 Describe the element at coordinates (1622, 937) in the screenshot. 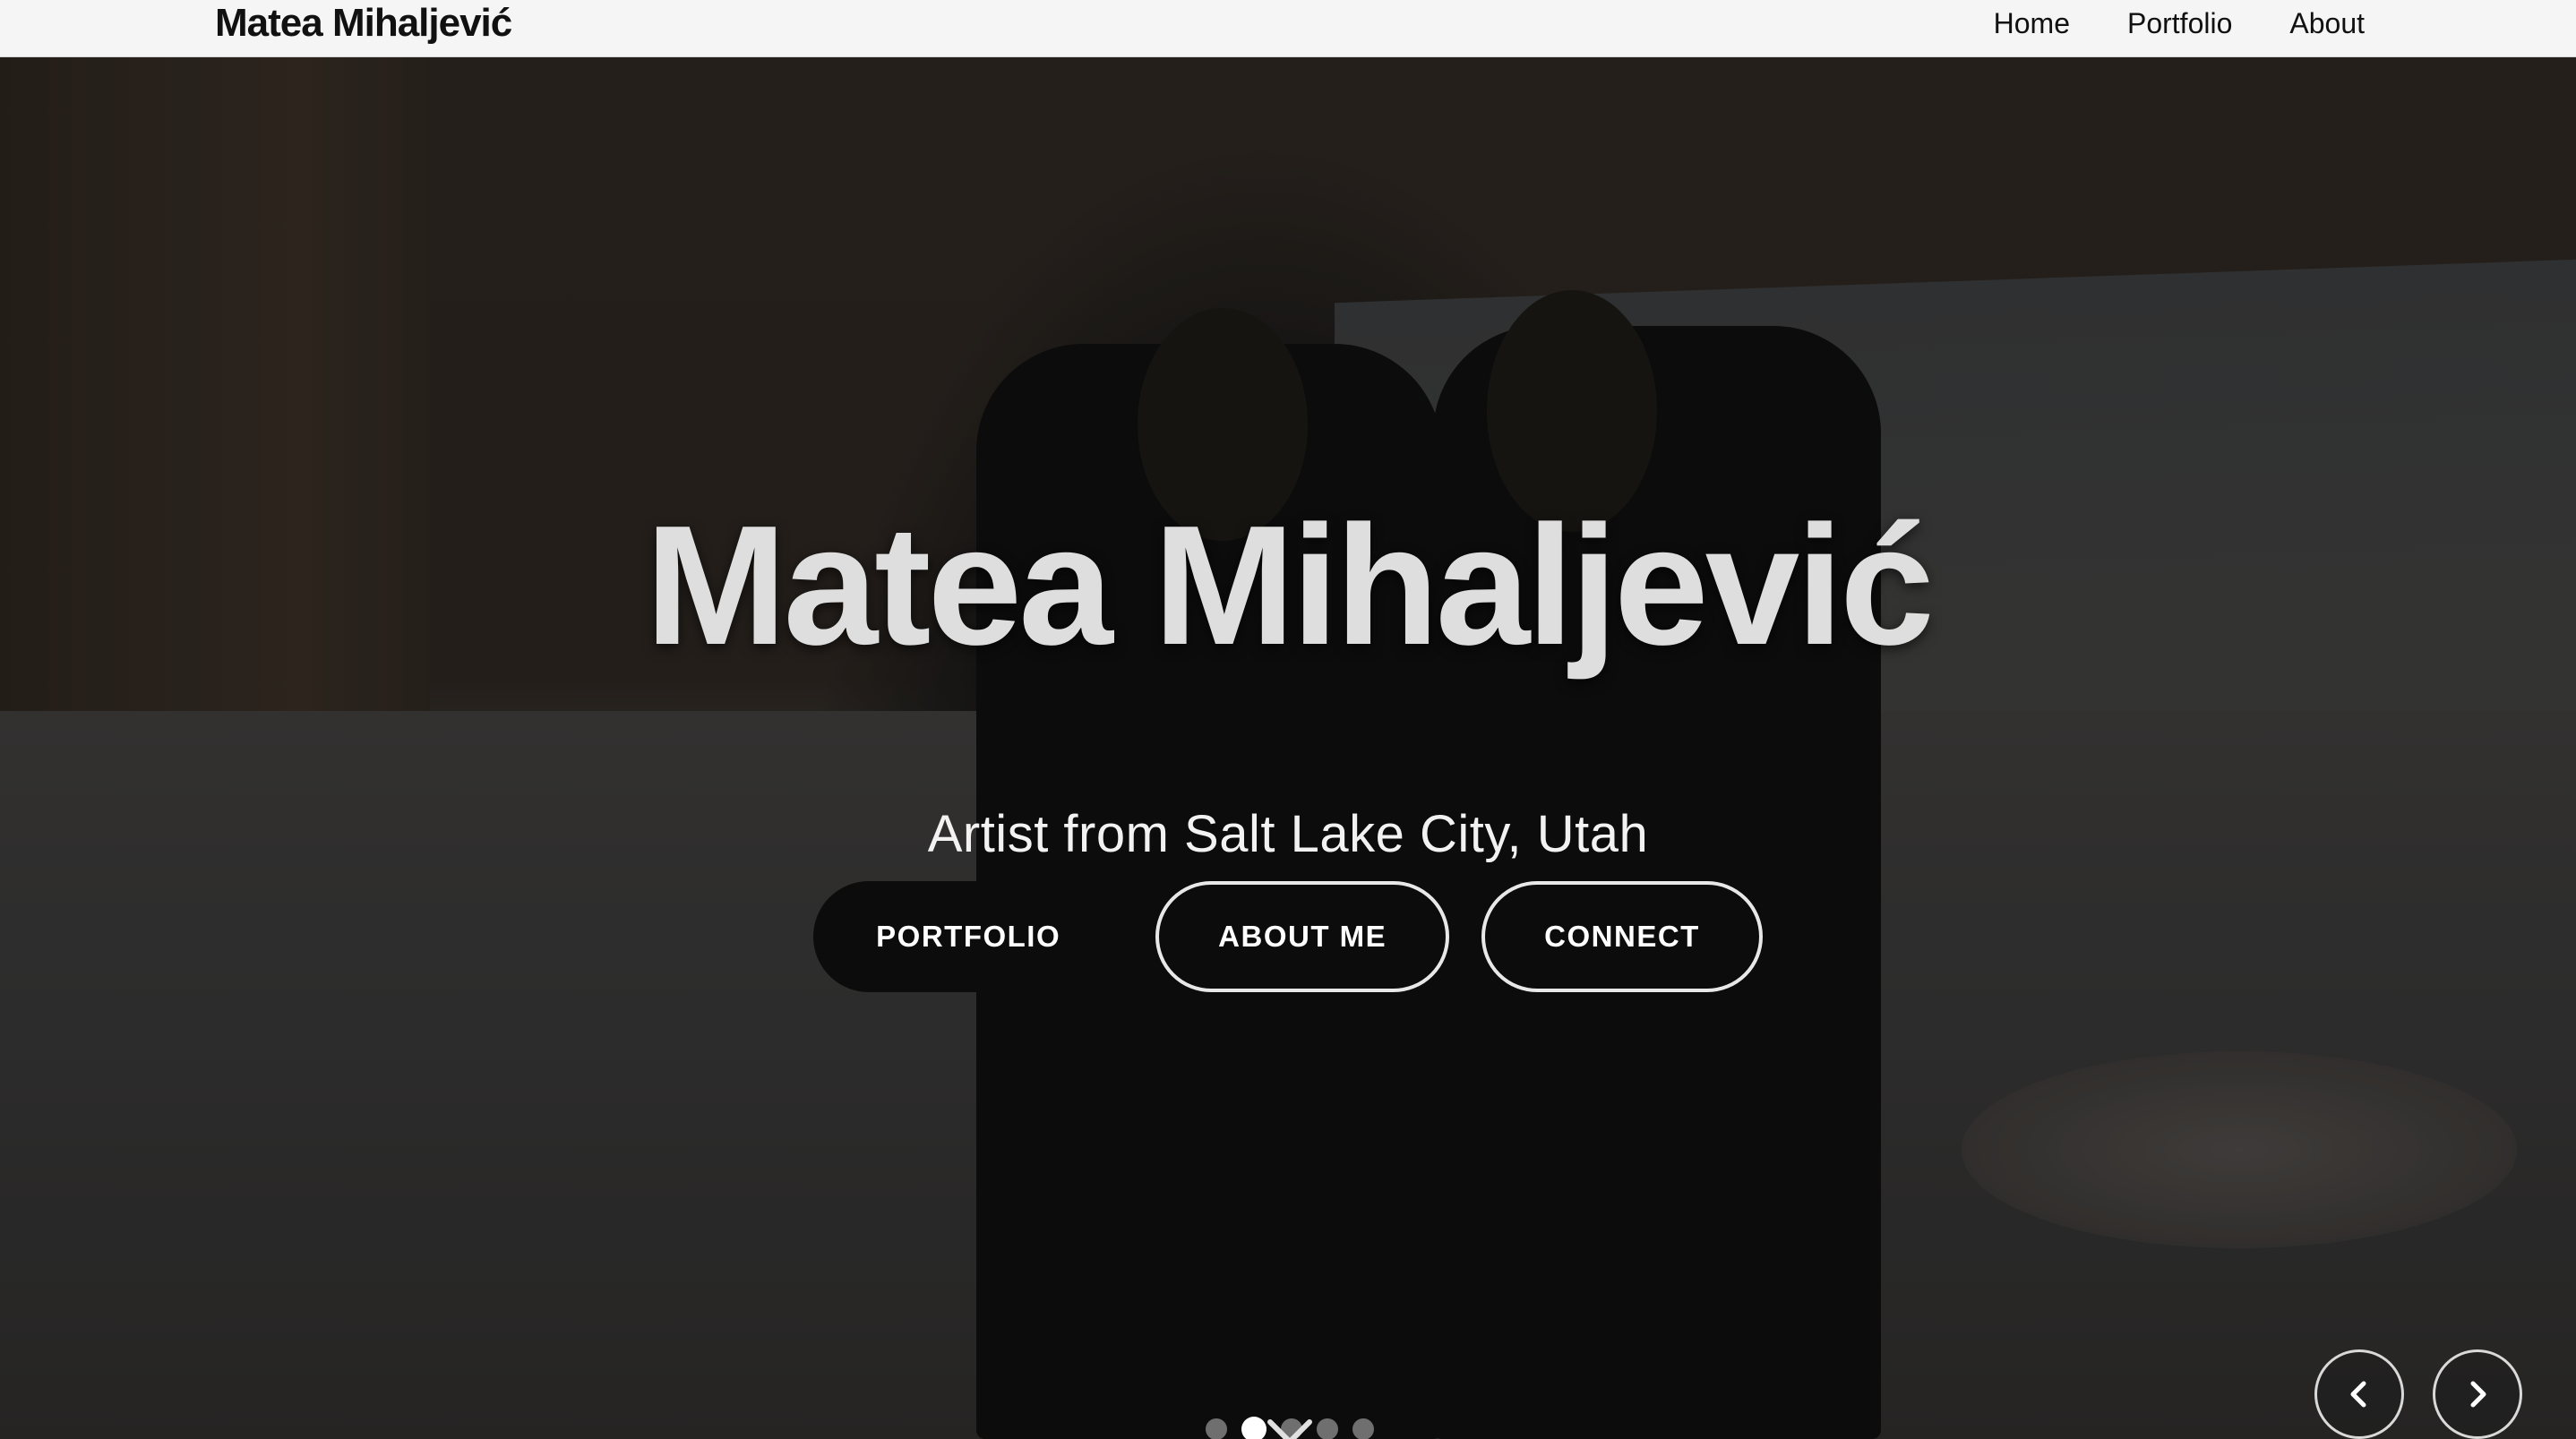

I see `connect-button: CONNECT` at that location.